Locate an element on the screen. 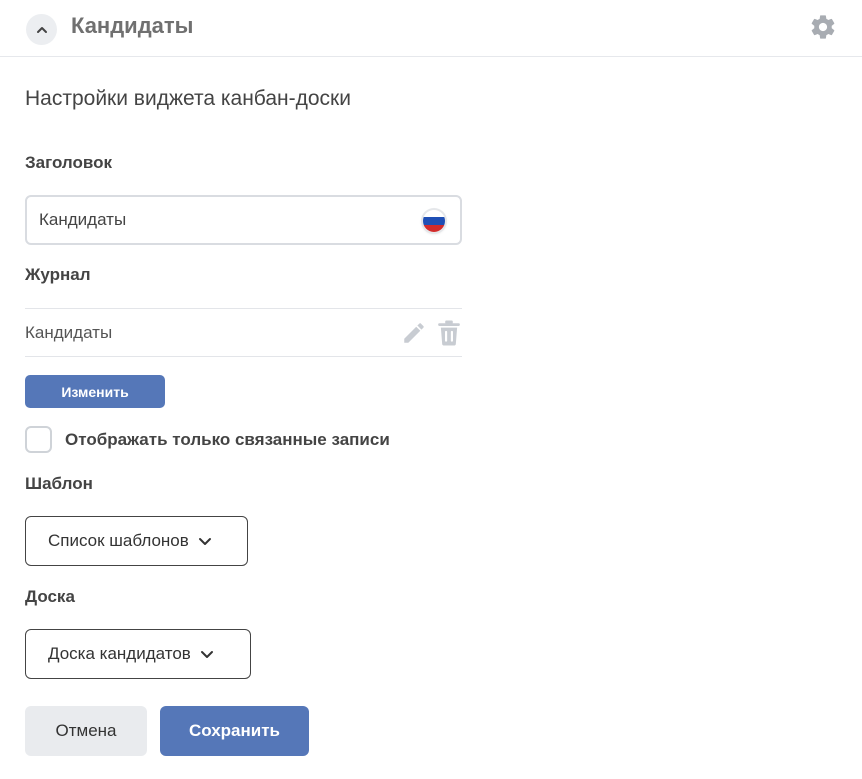 The image size is (862, 779). board-select: Доска кандидатов is located at coordinates (138, 654).